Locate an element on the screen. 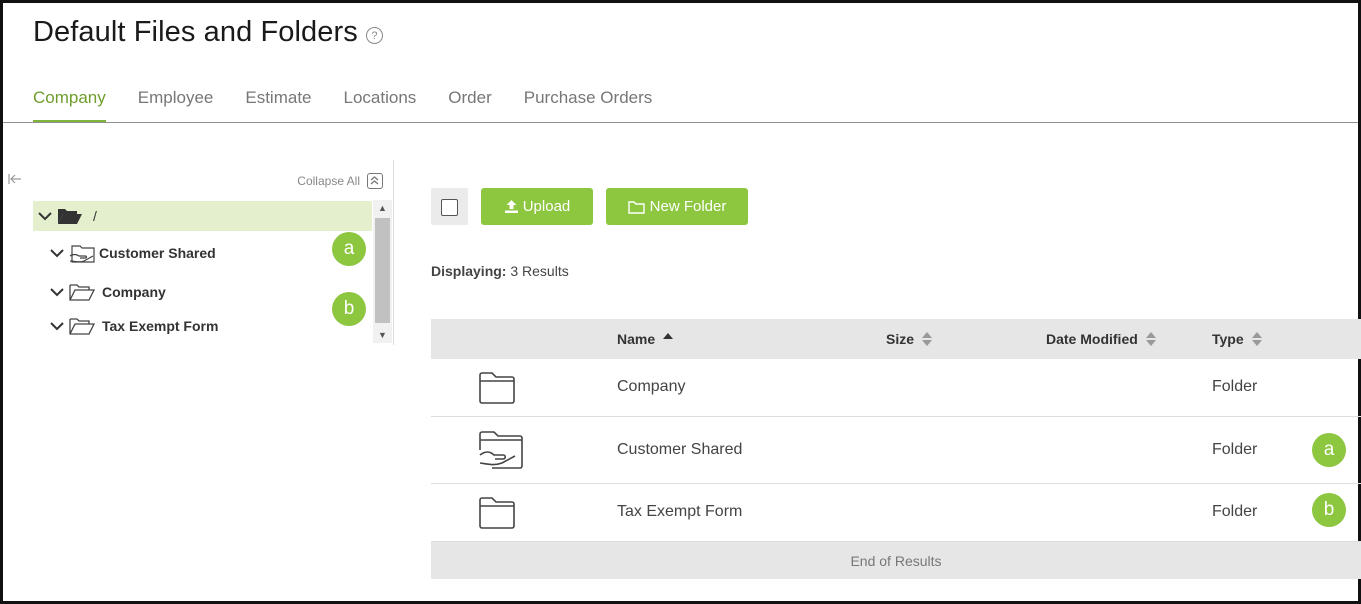  results-count: Displaying: 3 Results is located at coordinates (500, 271).